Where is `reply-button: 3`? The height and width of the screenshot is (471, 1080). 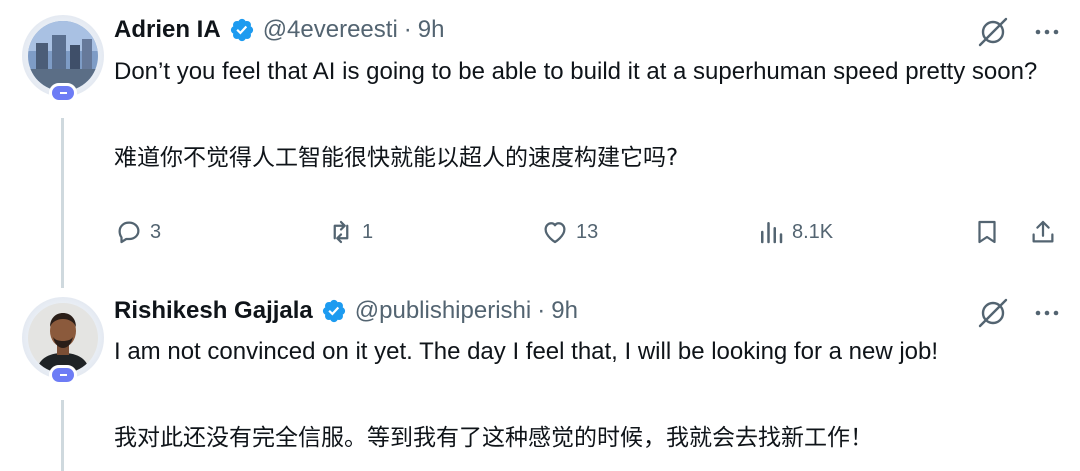 reply-button: 3 is located at coordinates (137, 232).